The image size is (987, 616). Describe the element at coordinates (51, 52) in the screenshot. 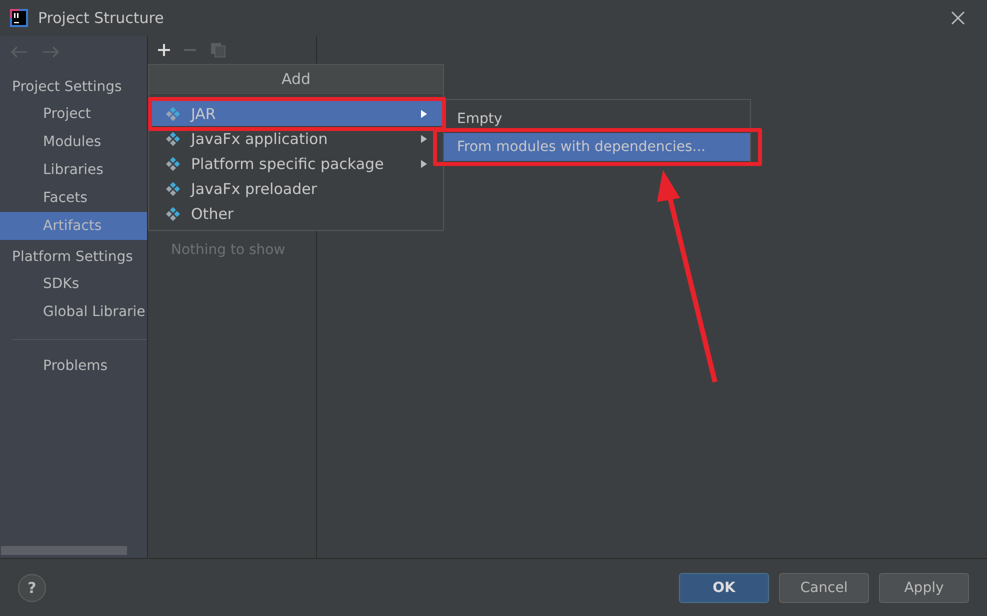

I see `forward-arrow-icon` at that location.